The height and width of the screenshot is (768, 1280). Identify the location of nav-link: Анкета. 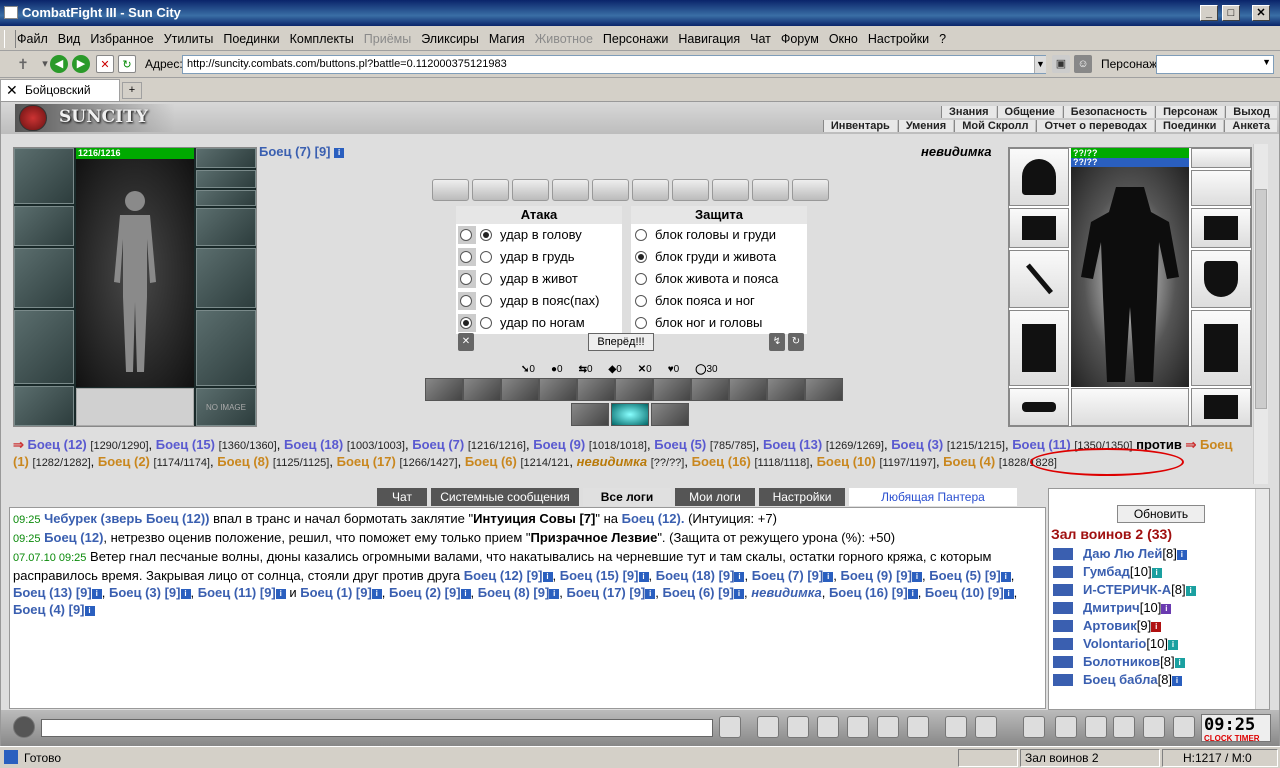
(1250, 126).